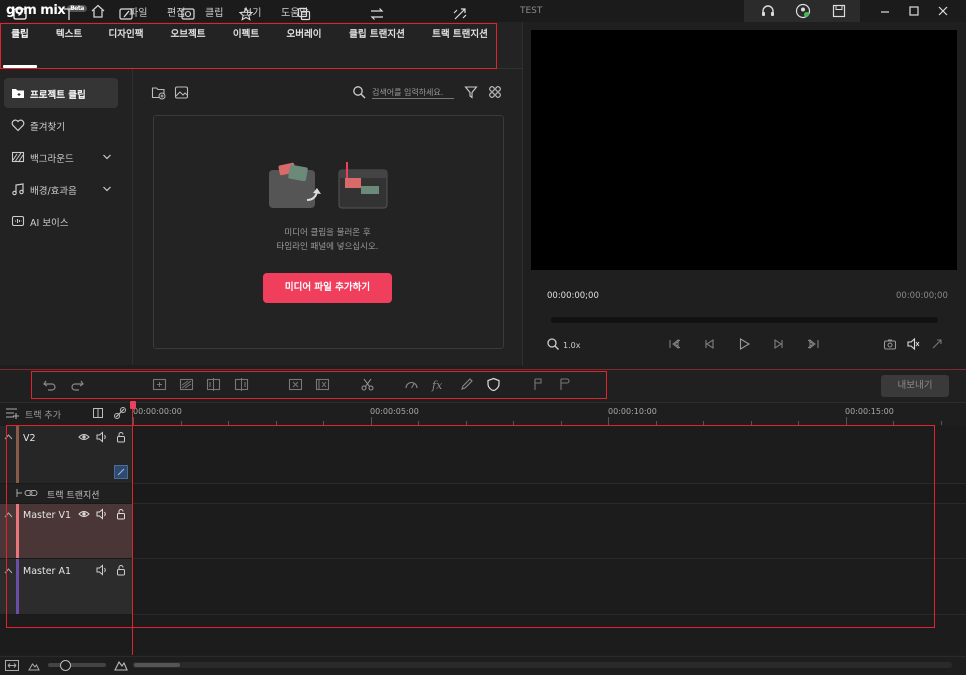 This screenshot has width=966, height=675. I want to click on horizontal-scrollbar, so click(542, 665).